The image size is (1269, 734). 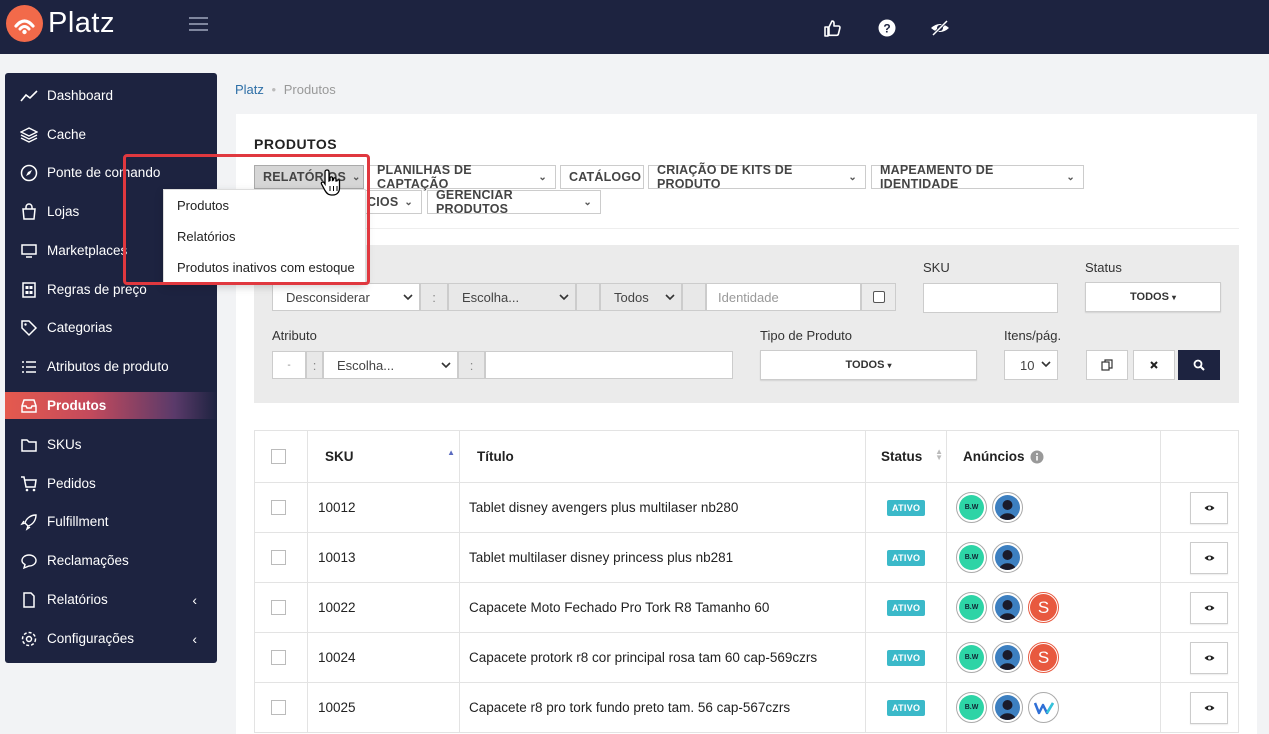 What do you see at coordinates (887, 28) in the screenshot?
I see `help-icon: ?` at bounding box center [887, 28].